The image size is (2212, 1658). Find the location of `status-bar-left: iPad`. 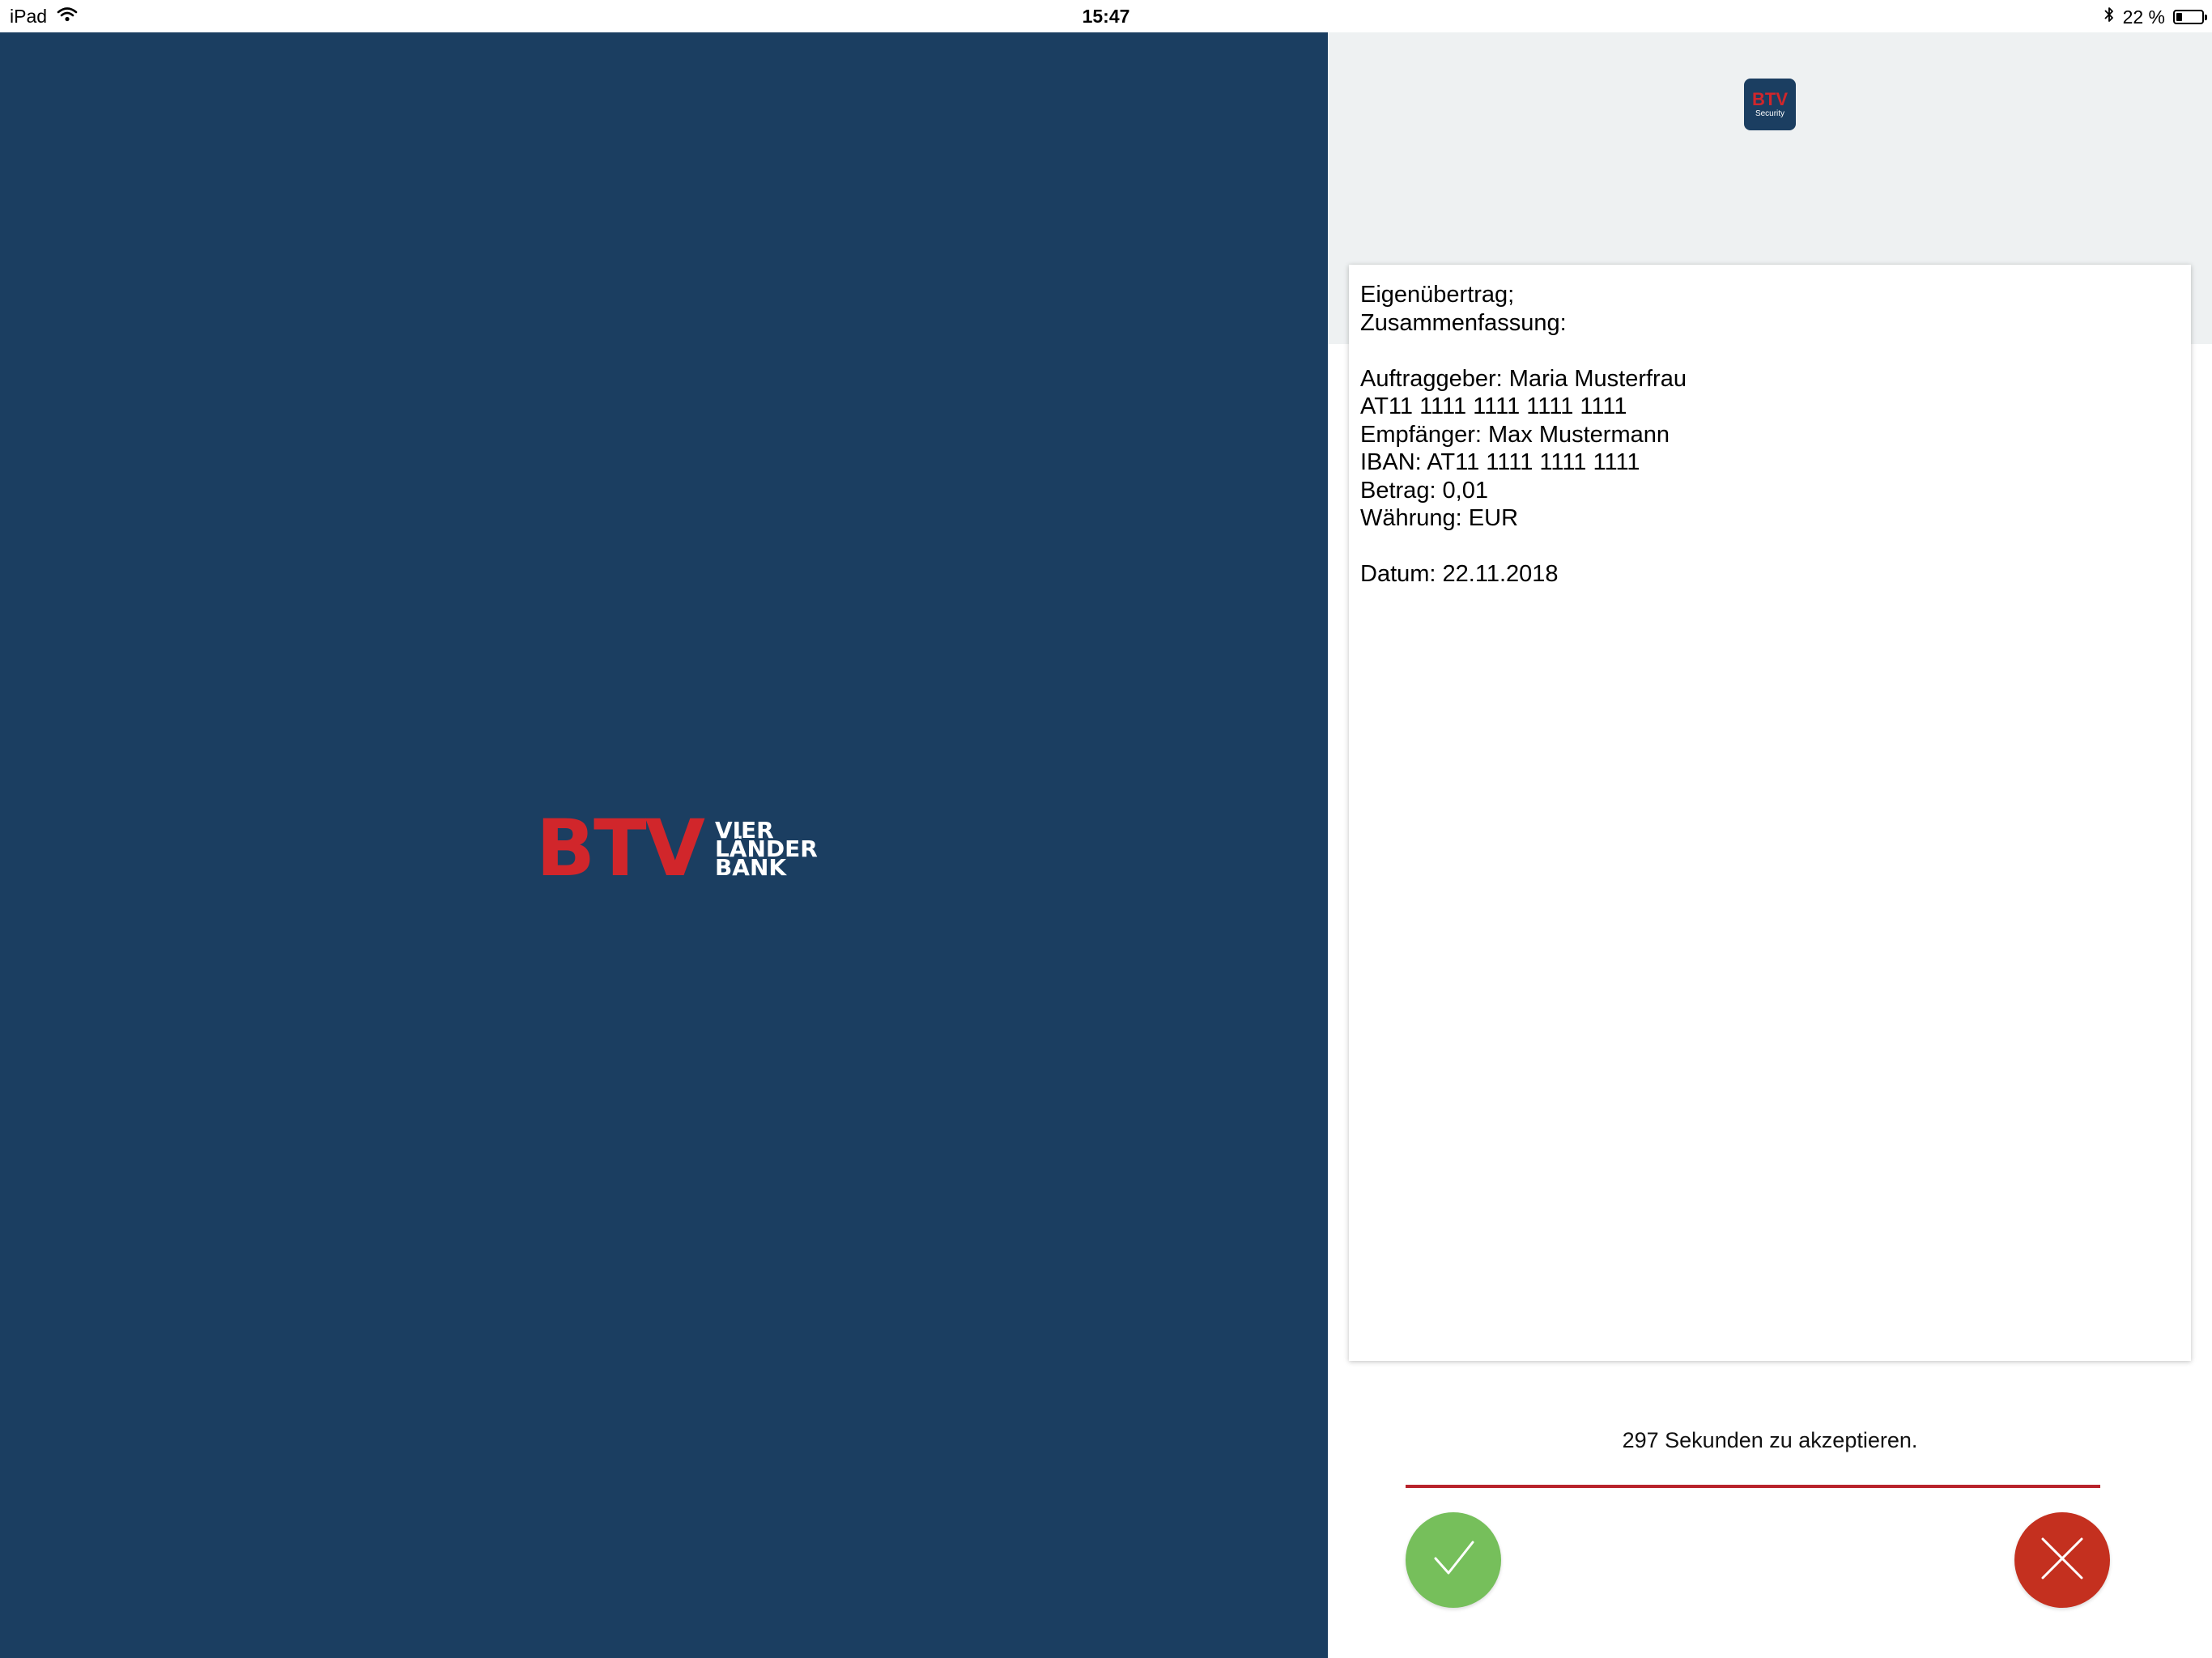

status-bar-left: iPad is located at coordinates (44, 17).